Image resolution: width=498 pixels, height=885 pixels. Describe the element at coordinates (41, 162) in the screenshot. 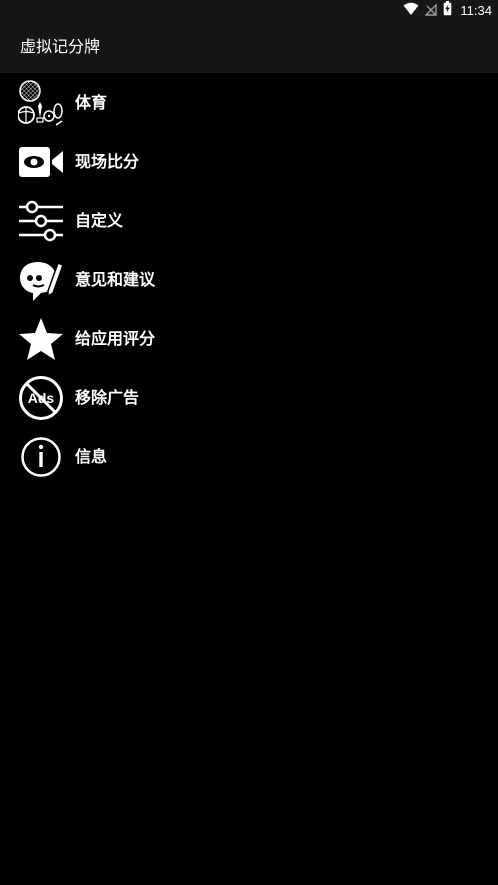

I see `video-camera-icon` at that location.